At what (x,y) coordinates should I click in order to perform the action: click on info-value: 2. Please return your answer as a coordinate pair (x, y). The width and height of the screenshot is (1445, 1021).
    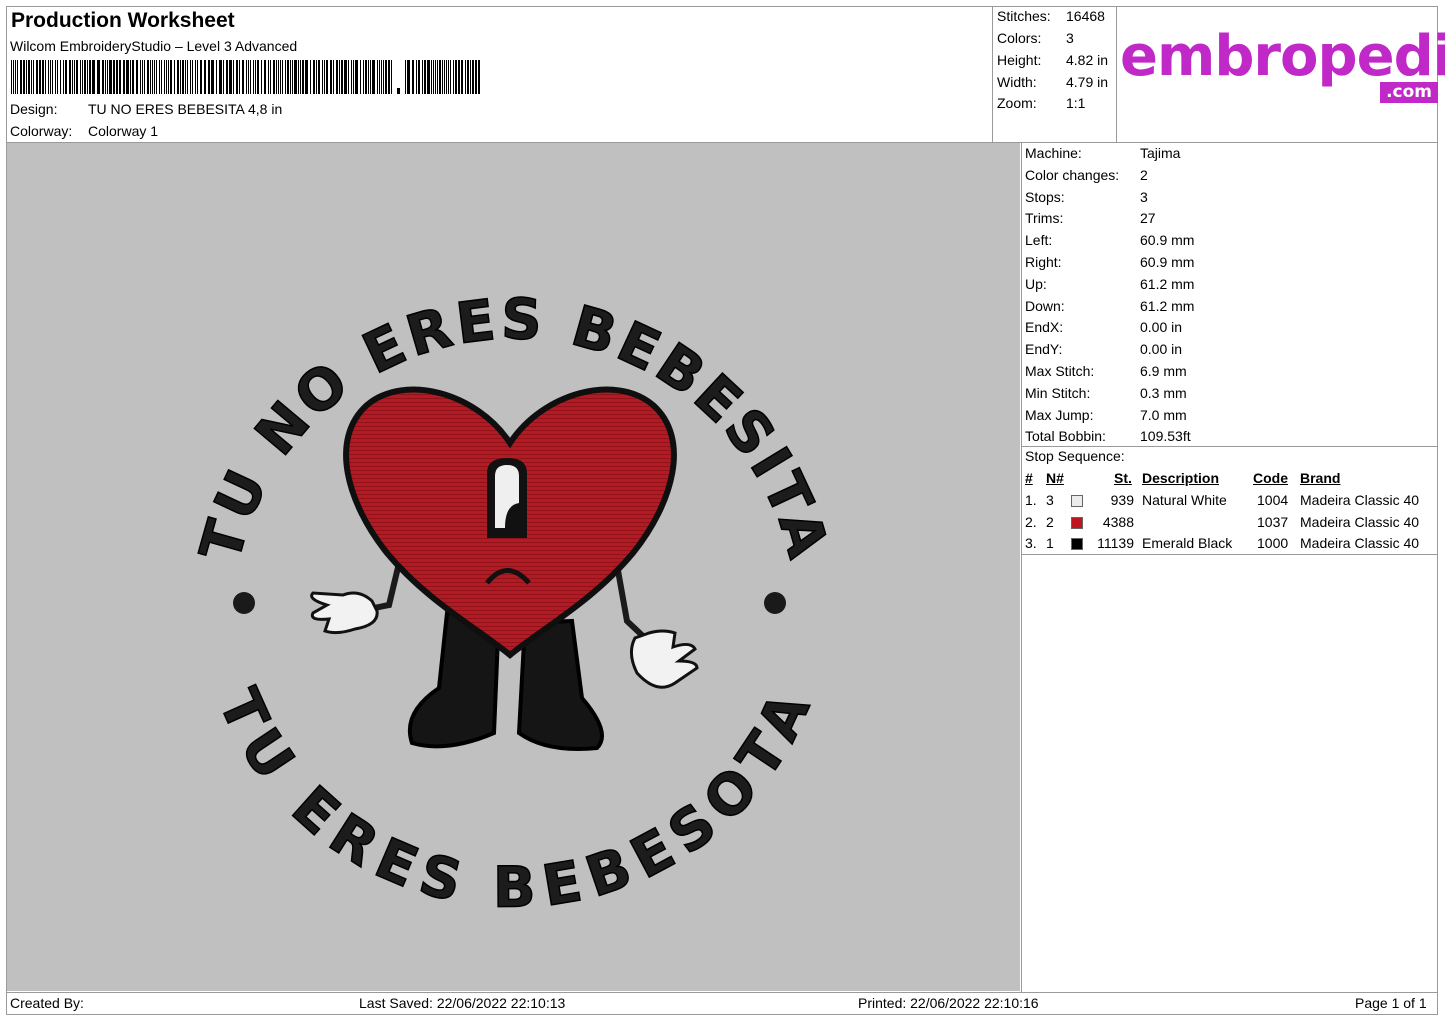
    Looking at the image, I should click on (1144, 174).